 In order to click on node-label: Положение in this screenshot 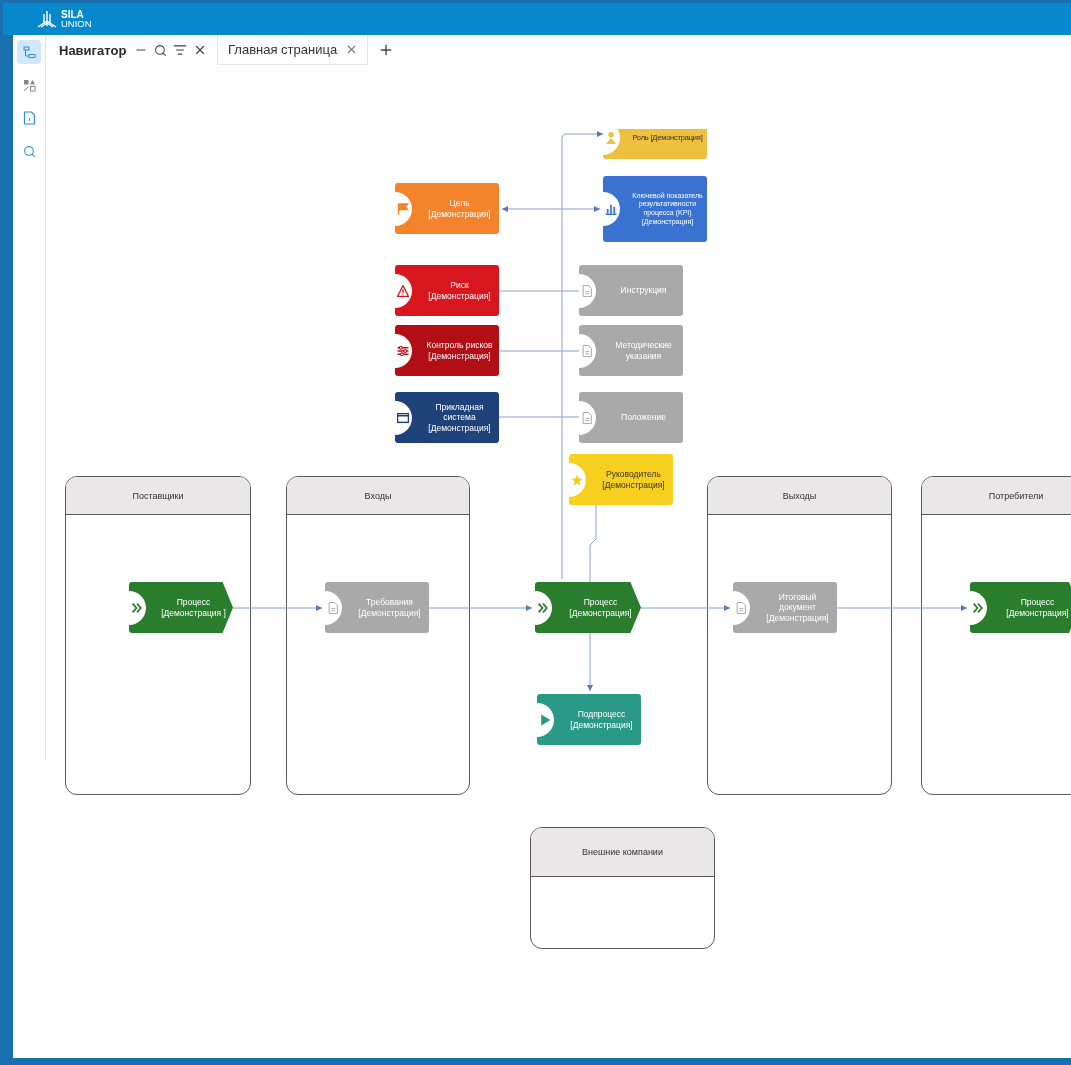, I will do `click(643, 417)`.